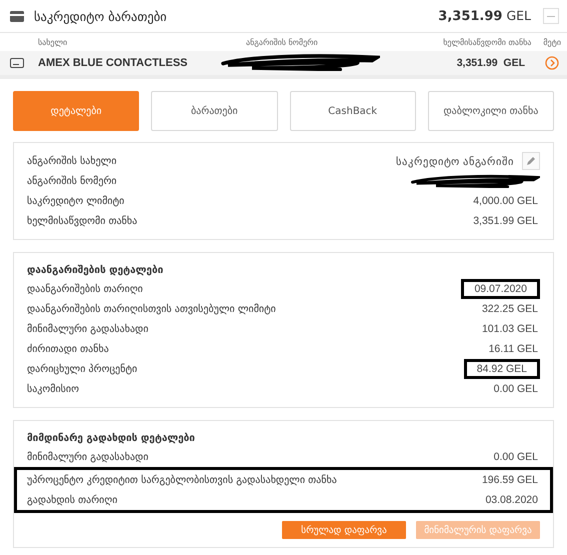 This screenshot has width=567, height=555. I want to click on edit-button, so click(531, 161).